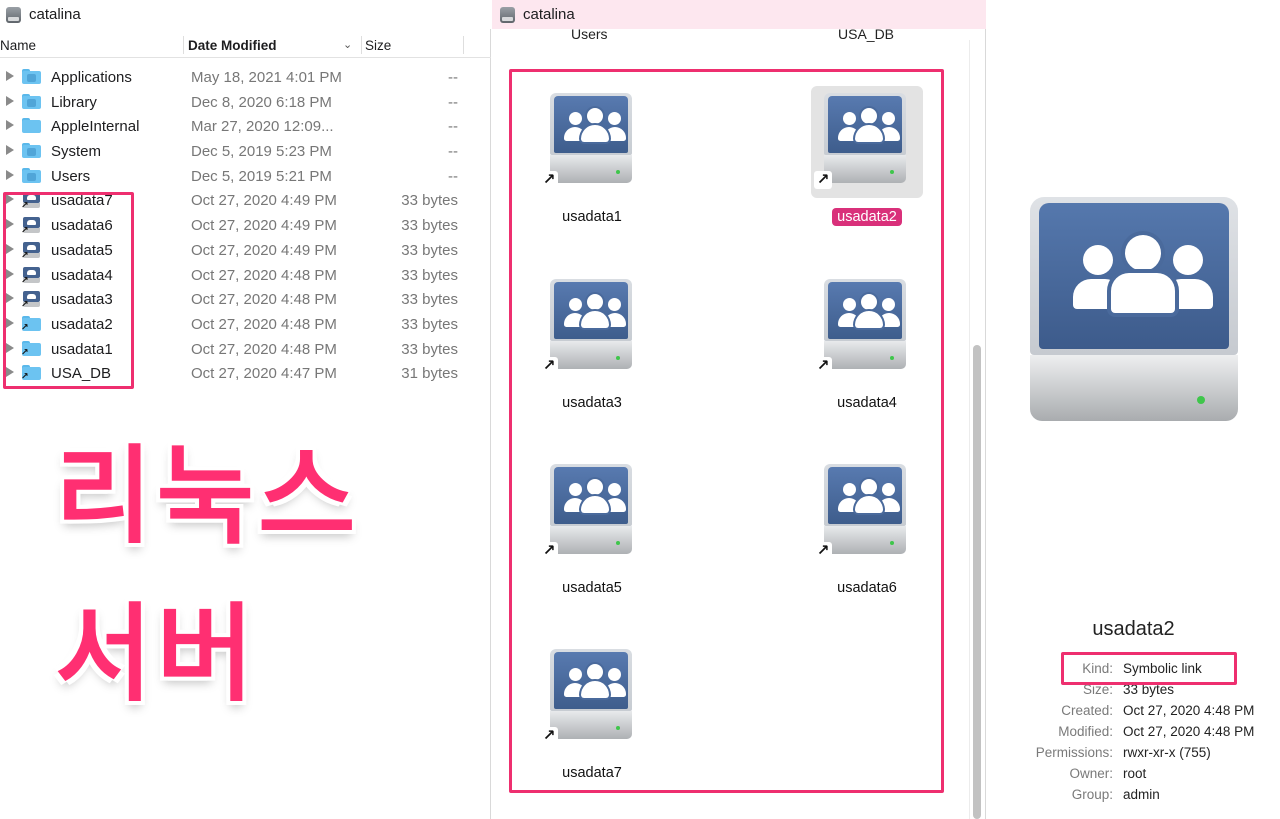  What do you see at coordinates (977, 582) in the screenshot?
I see `scrollbar-thumb` at bounding box center [977, 582].